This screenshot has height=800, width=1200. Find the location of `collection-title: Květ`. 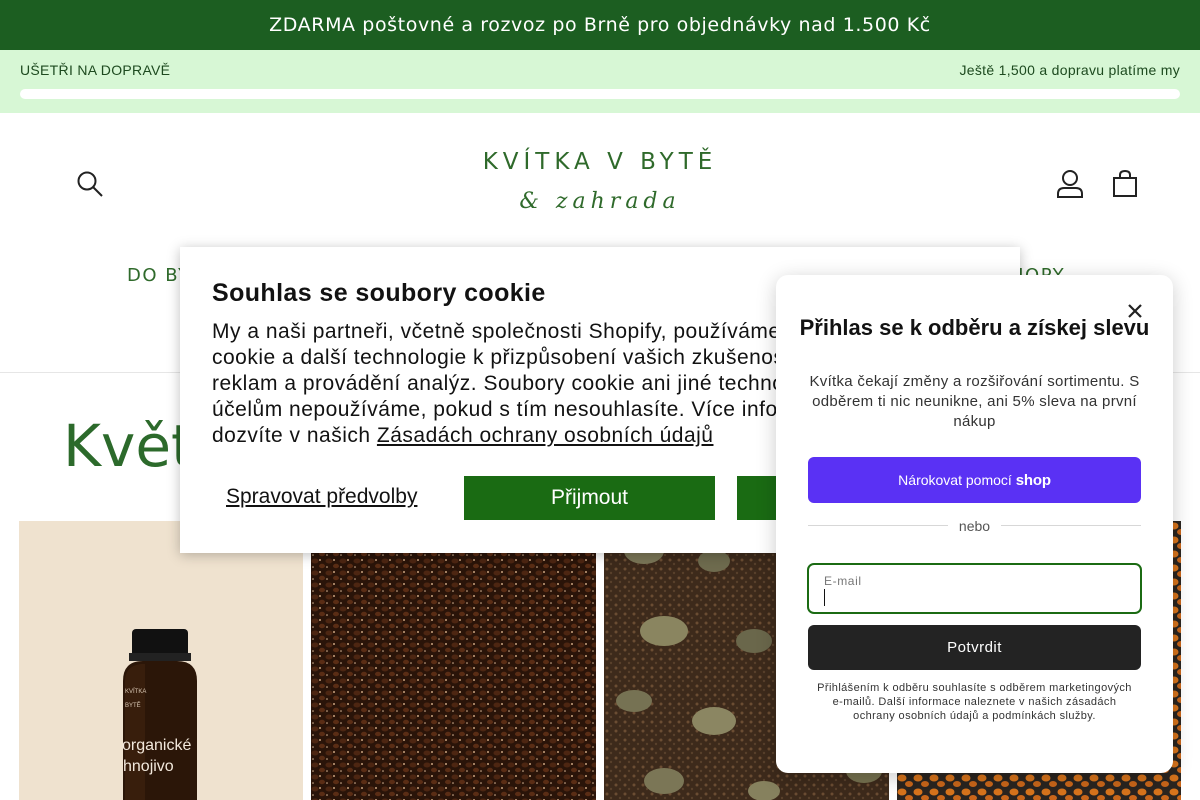

collection-title: Květ is located at coordinates (128, 446).